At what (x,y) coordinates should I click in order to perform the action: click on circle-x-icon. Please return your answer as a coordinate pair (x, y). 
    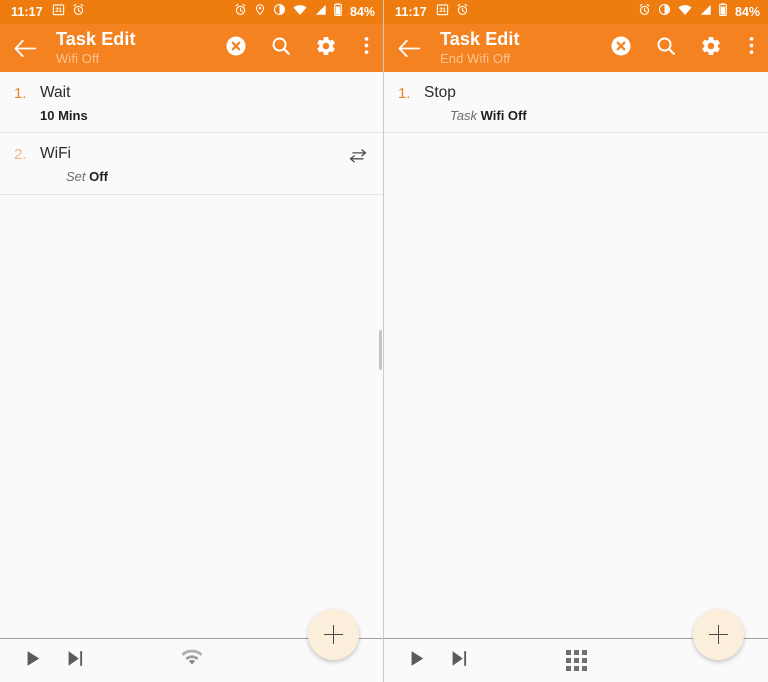
    Looking at the image, I should click on (621, 48).